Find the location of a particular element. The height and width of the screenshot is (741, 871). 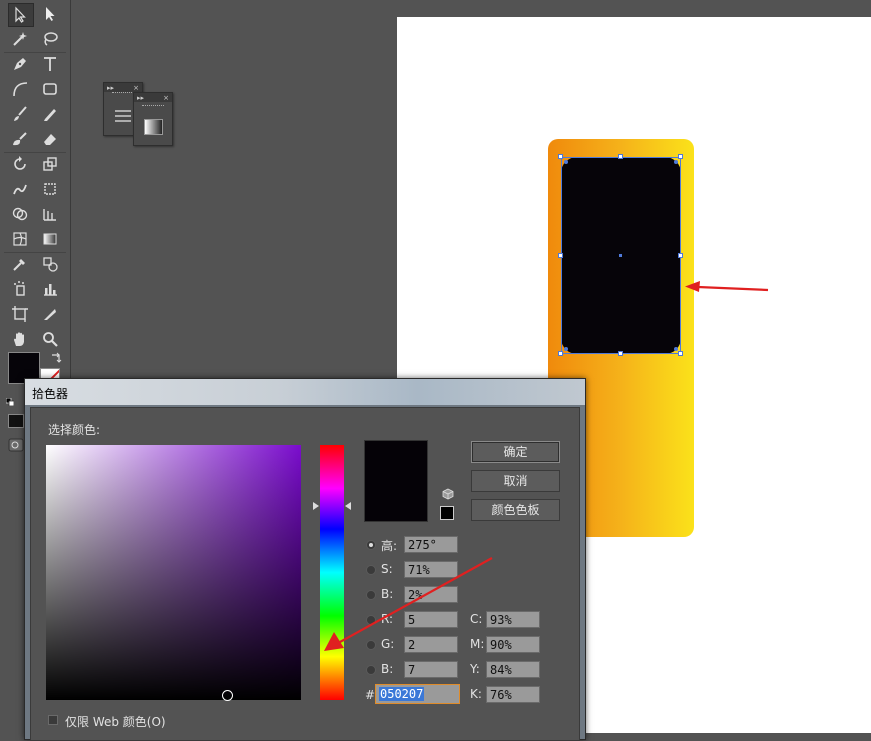

blob-brush-icon is located at coordinates (20, 139).